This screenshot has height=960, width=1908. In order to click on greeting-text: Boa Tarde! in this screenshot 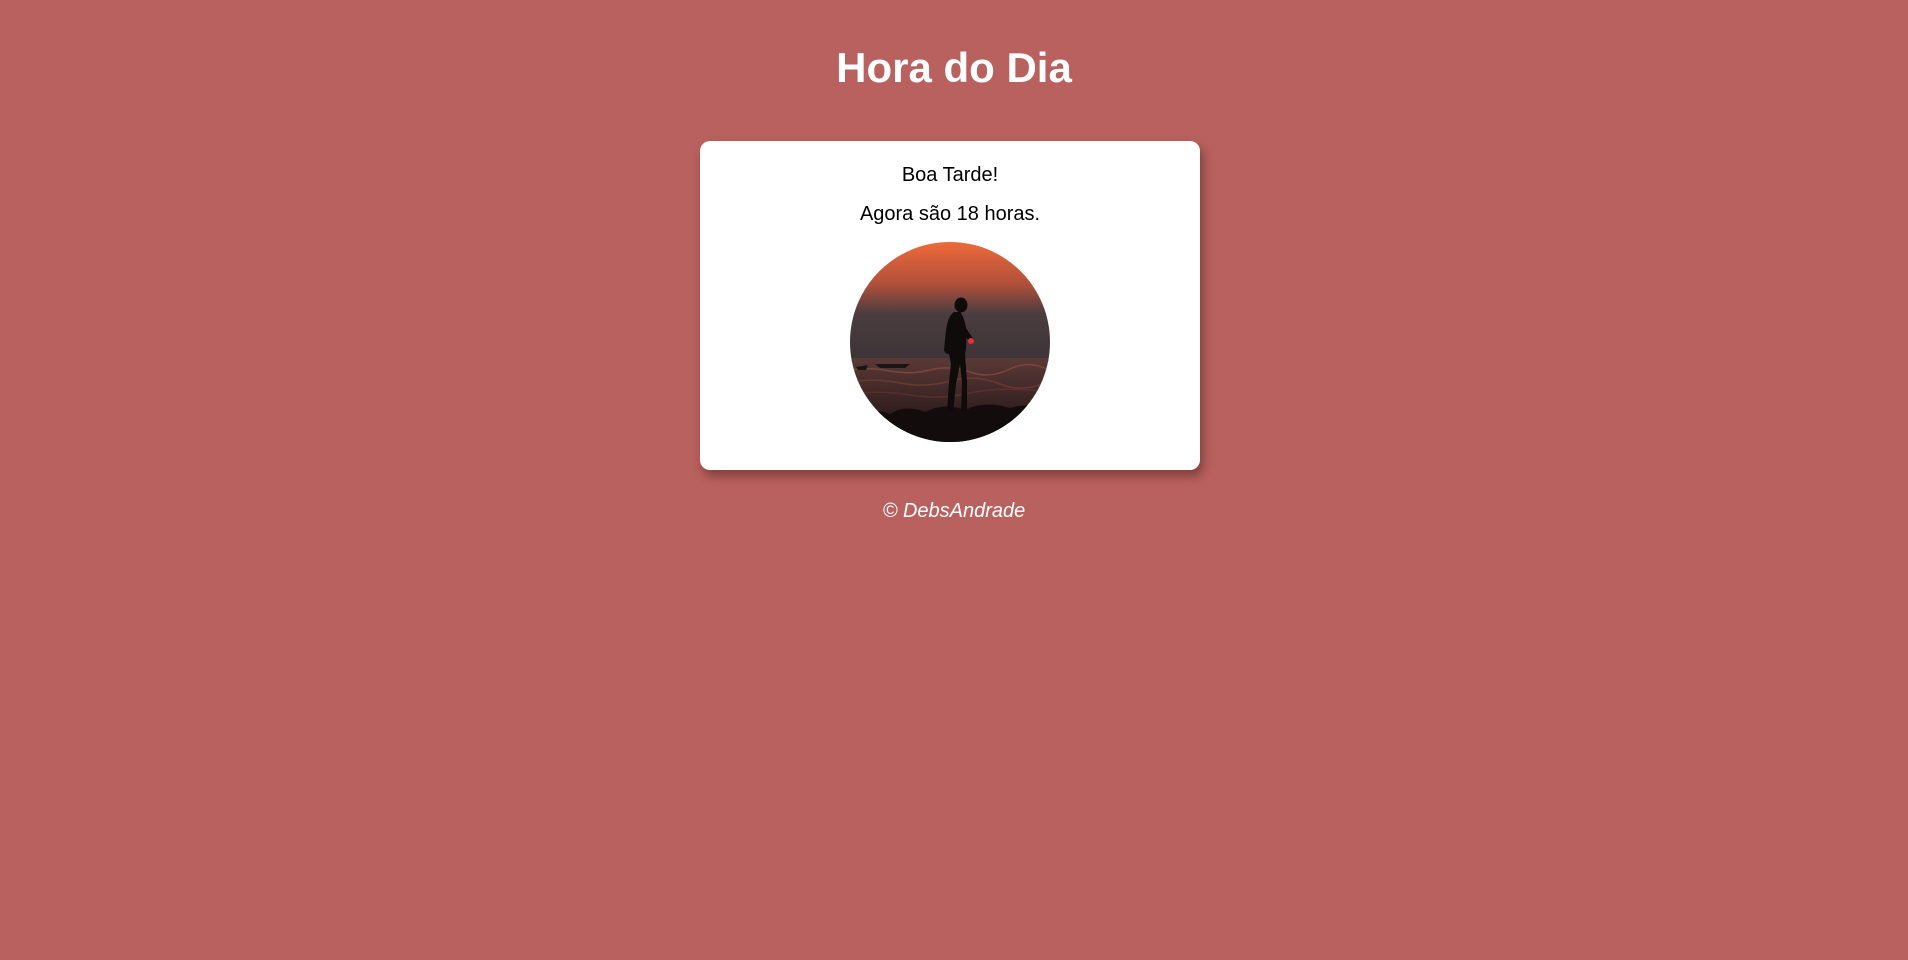, I will do `click(950, 175)`.